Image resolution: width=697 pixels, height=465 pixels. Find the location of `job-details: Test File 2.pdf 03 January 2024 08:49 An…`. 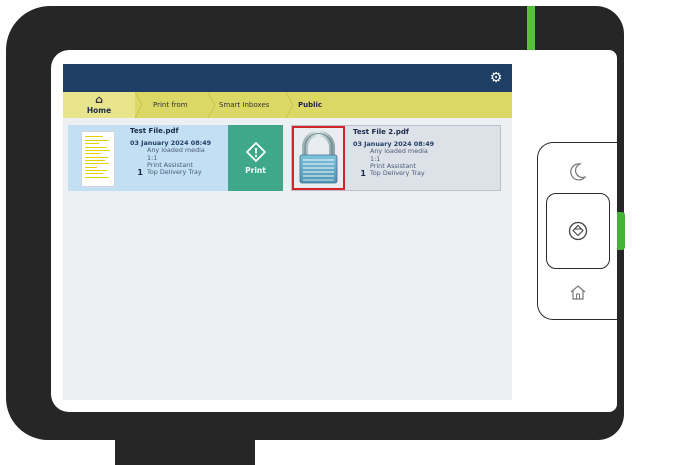

job-details: Test File 2.pdf 03 January 2024 08:49 An… is located at coordinates (393, 153).